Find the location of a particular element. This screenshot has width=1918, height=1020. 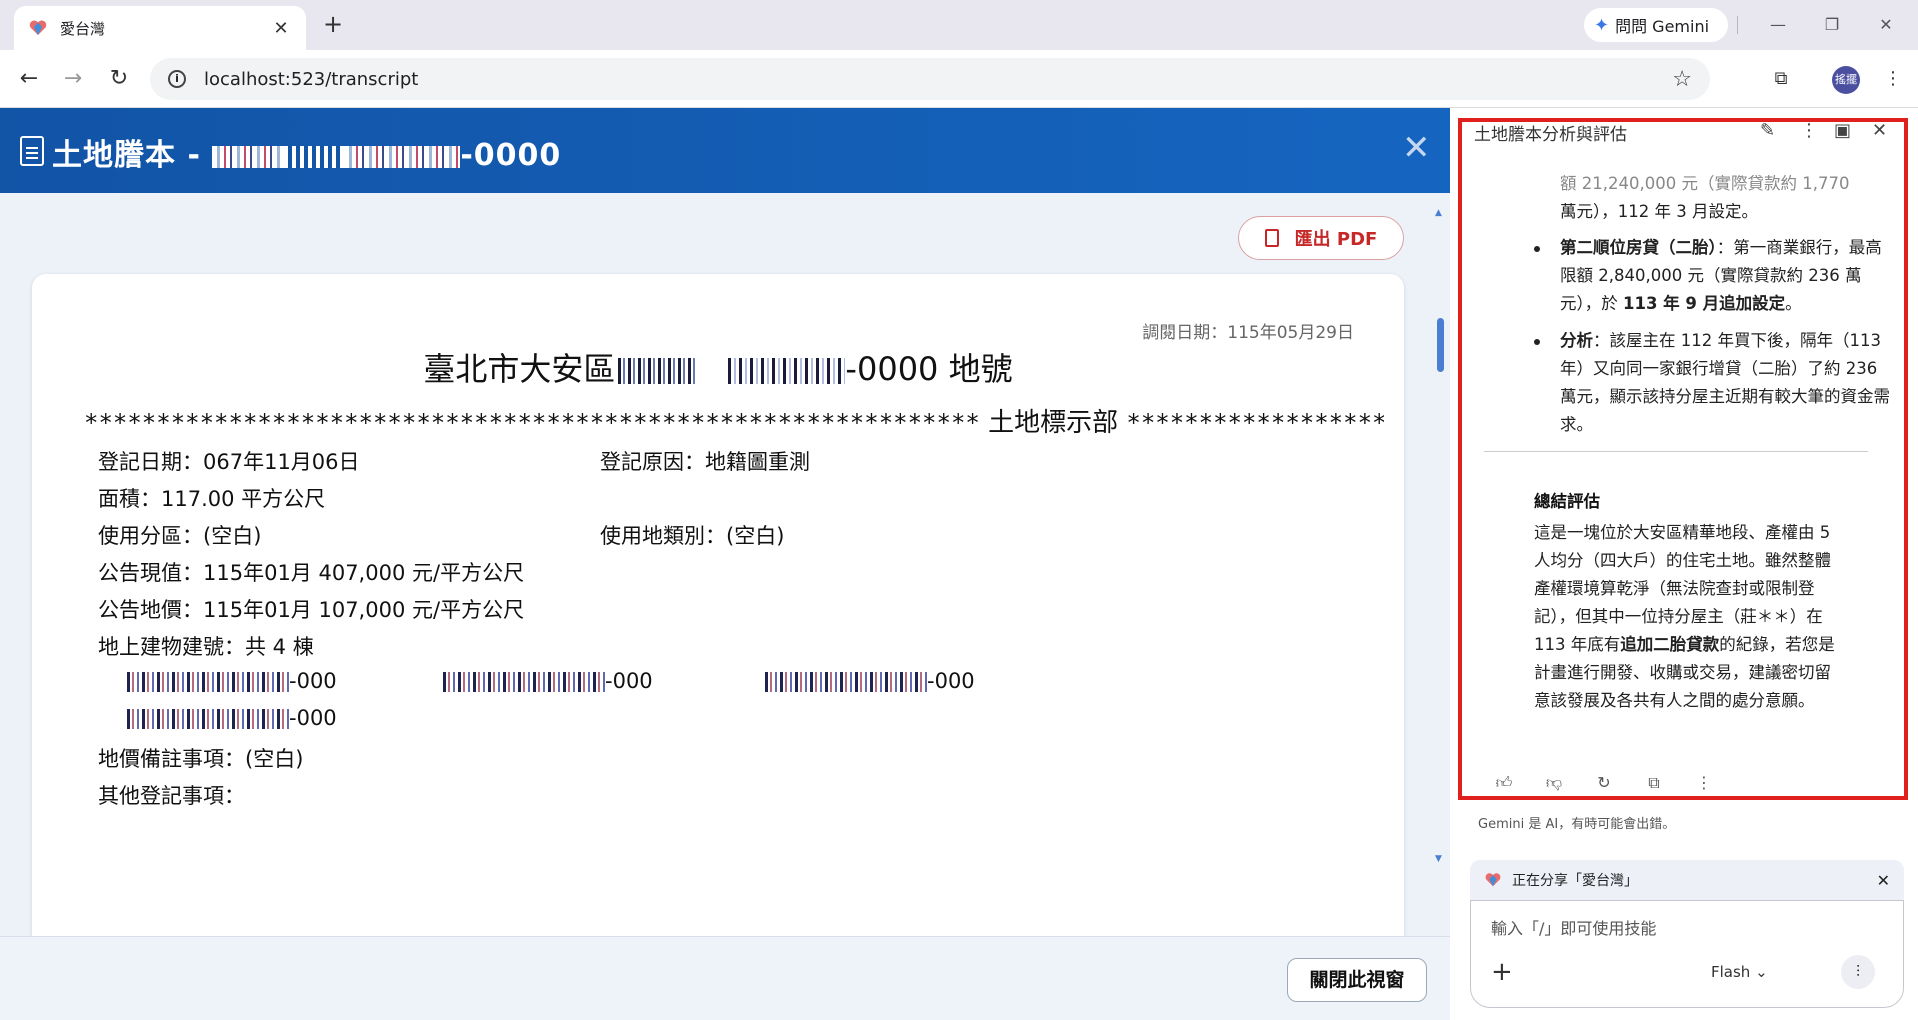

title-prefix: 土地謄本 - is located at coordinates (132, 155).